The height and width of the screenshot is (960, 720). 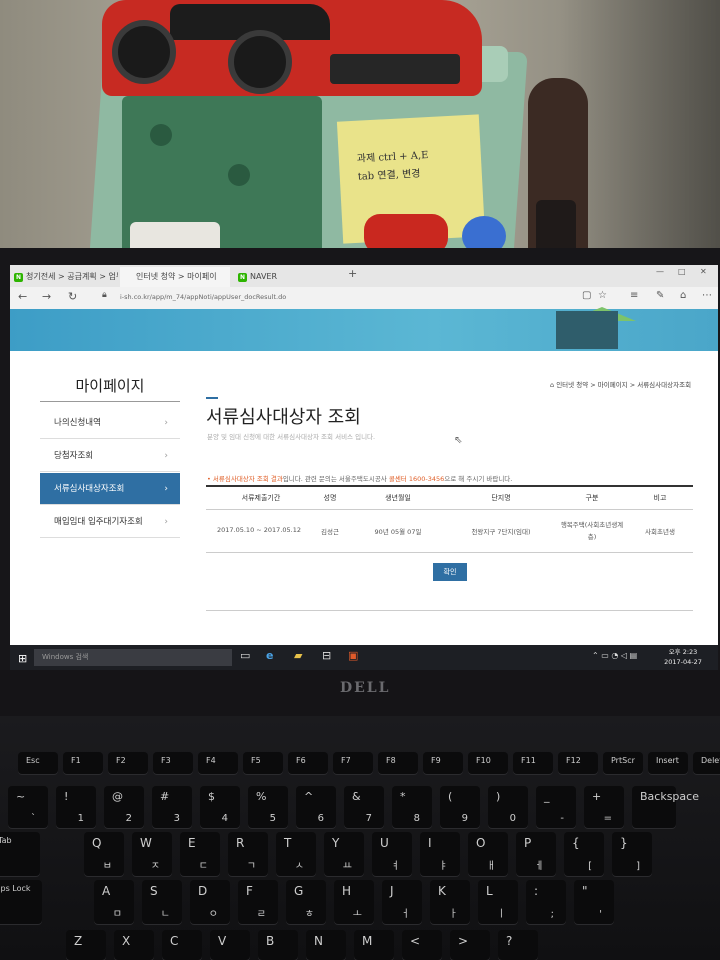 I want to click on back-arrow-icon: ←, so click(x=22, y=296).